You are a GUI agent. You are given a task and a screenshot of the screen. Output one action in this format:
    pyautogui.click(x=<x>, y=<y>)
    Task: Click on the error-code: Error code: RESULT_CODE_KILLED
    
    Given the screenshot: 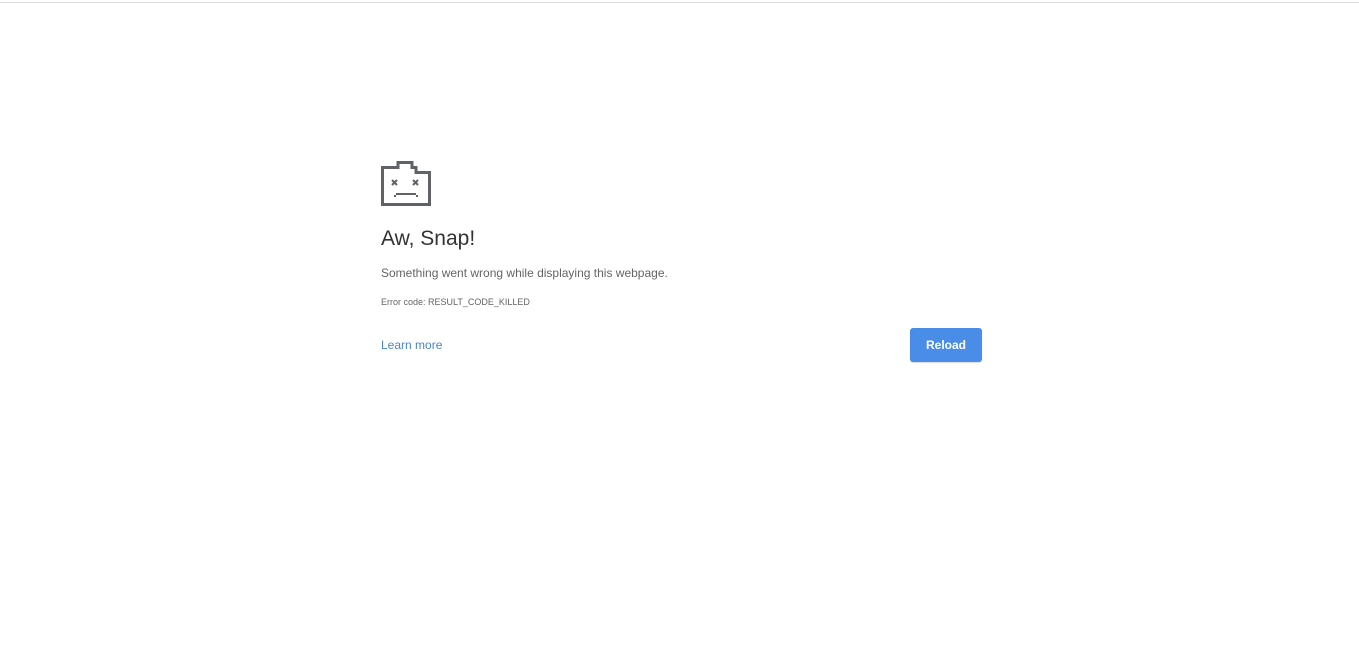 What is the action you would take?
    pyautogui.click(x=455, y=302)
    